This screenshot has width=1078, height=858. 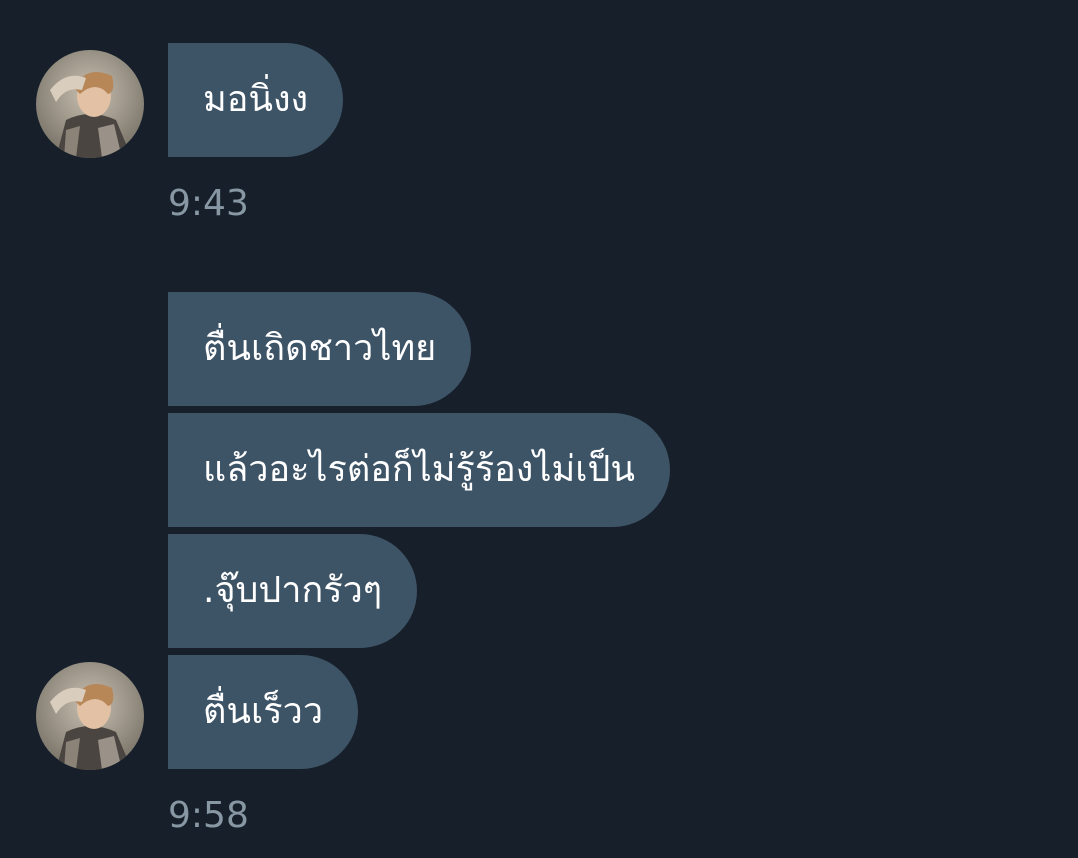 I want to click on message-timestamp: 9:43, so click(x=208, y=203).